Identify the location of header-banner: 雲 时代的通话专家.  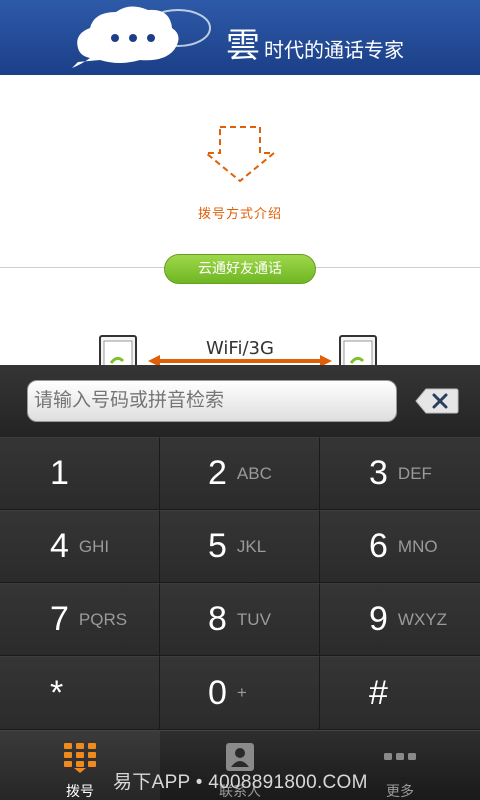
(240, 37).